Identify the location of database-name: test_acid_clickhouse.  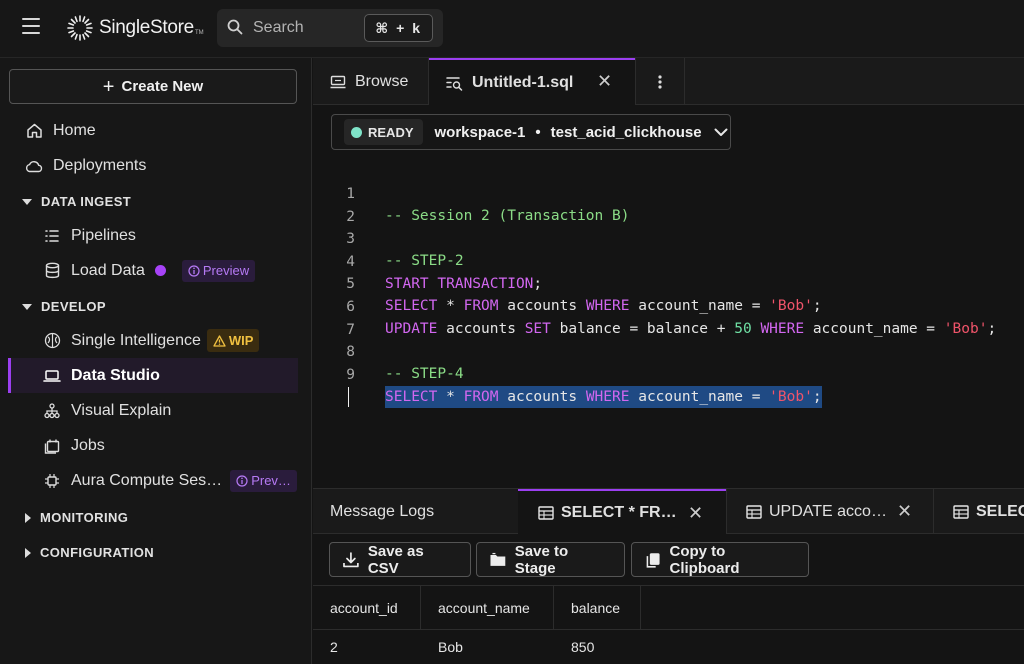
(626, 132).